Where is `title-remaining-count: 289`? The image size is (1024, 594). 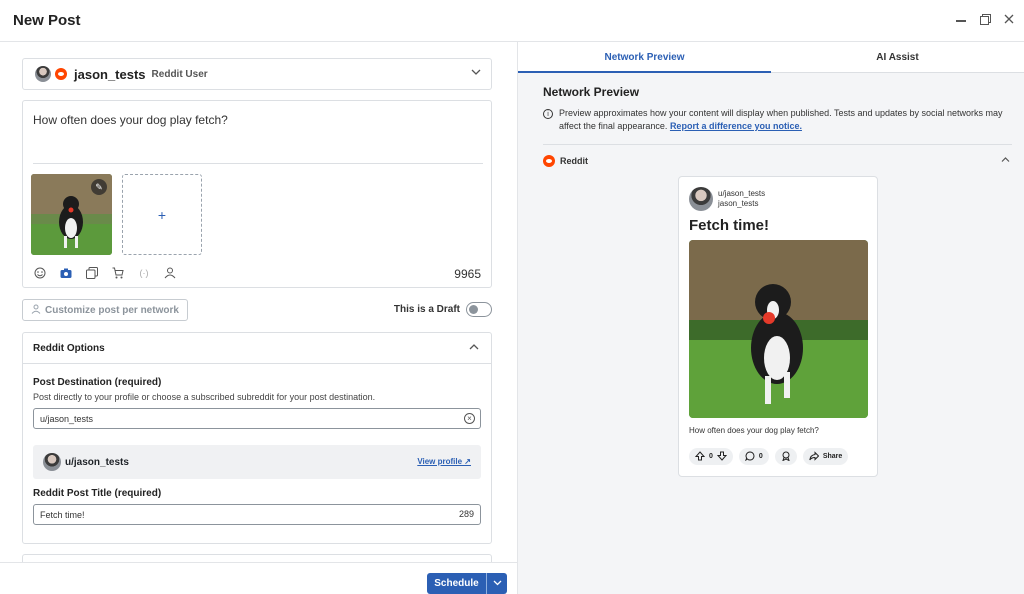 title-remaining-count: 289 is located at coordinates (466, 514).